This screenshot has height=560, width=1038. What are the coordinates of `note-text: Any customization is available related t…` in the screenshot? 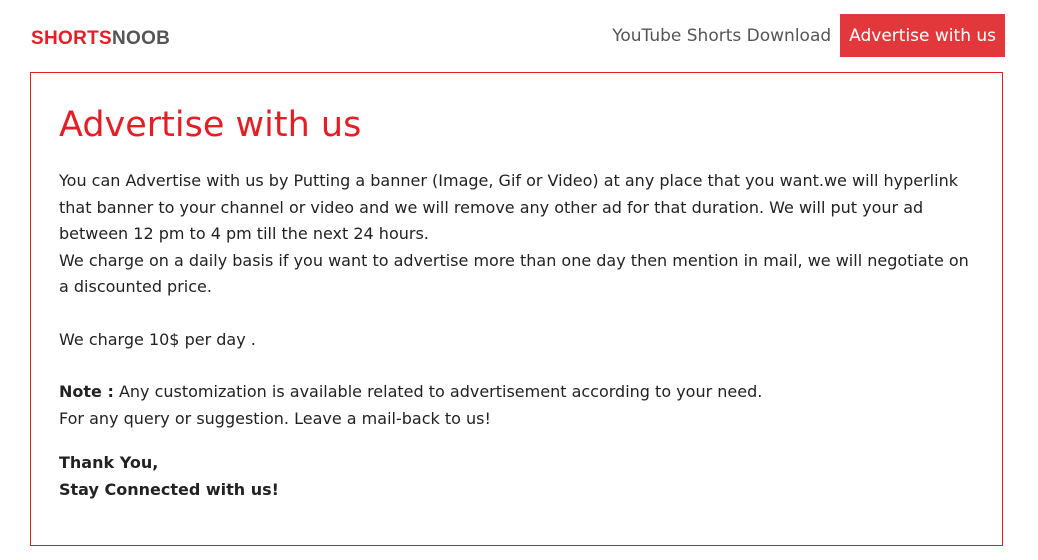 It's located at (438, 391).